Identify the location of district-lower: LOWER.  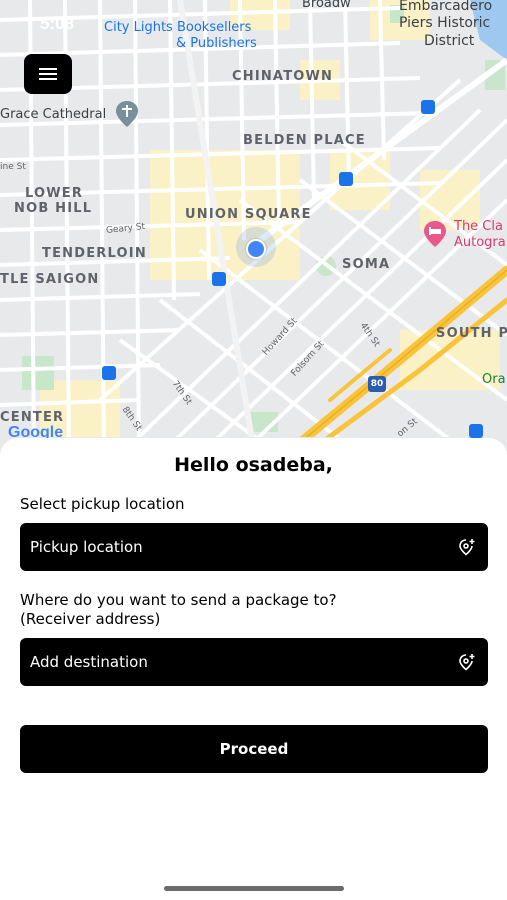
(54, 193).